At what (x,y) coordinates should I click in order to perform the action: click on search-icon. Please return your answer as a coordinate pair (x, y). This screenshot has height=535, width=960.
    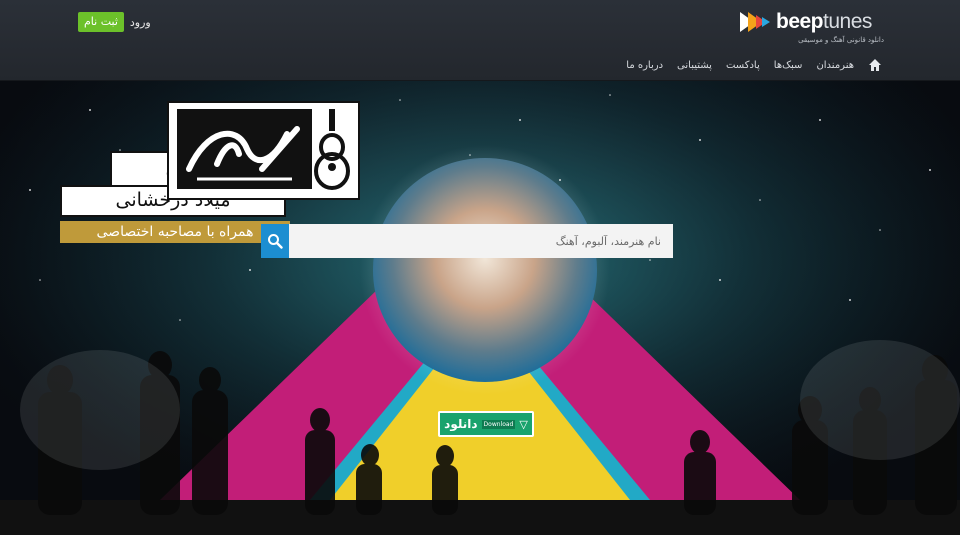
    Looking at the image, I should click on (275, 241).